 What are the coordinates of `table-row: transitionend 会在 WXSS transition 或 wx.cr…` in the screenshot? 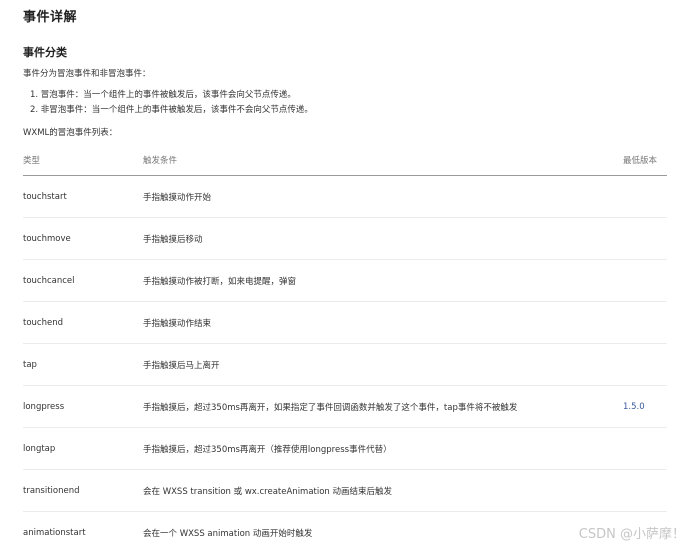 It's located at (345, 491).